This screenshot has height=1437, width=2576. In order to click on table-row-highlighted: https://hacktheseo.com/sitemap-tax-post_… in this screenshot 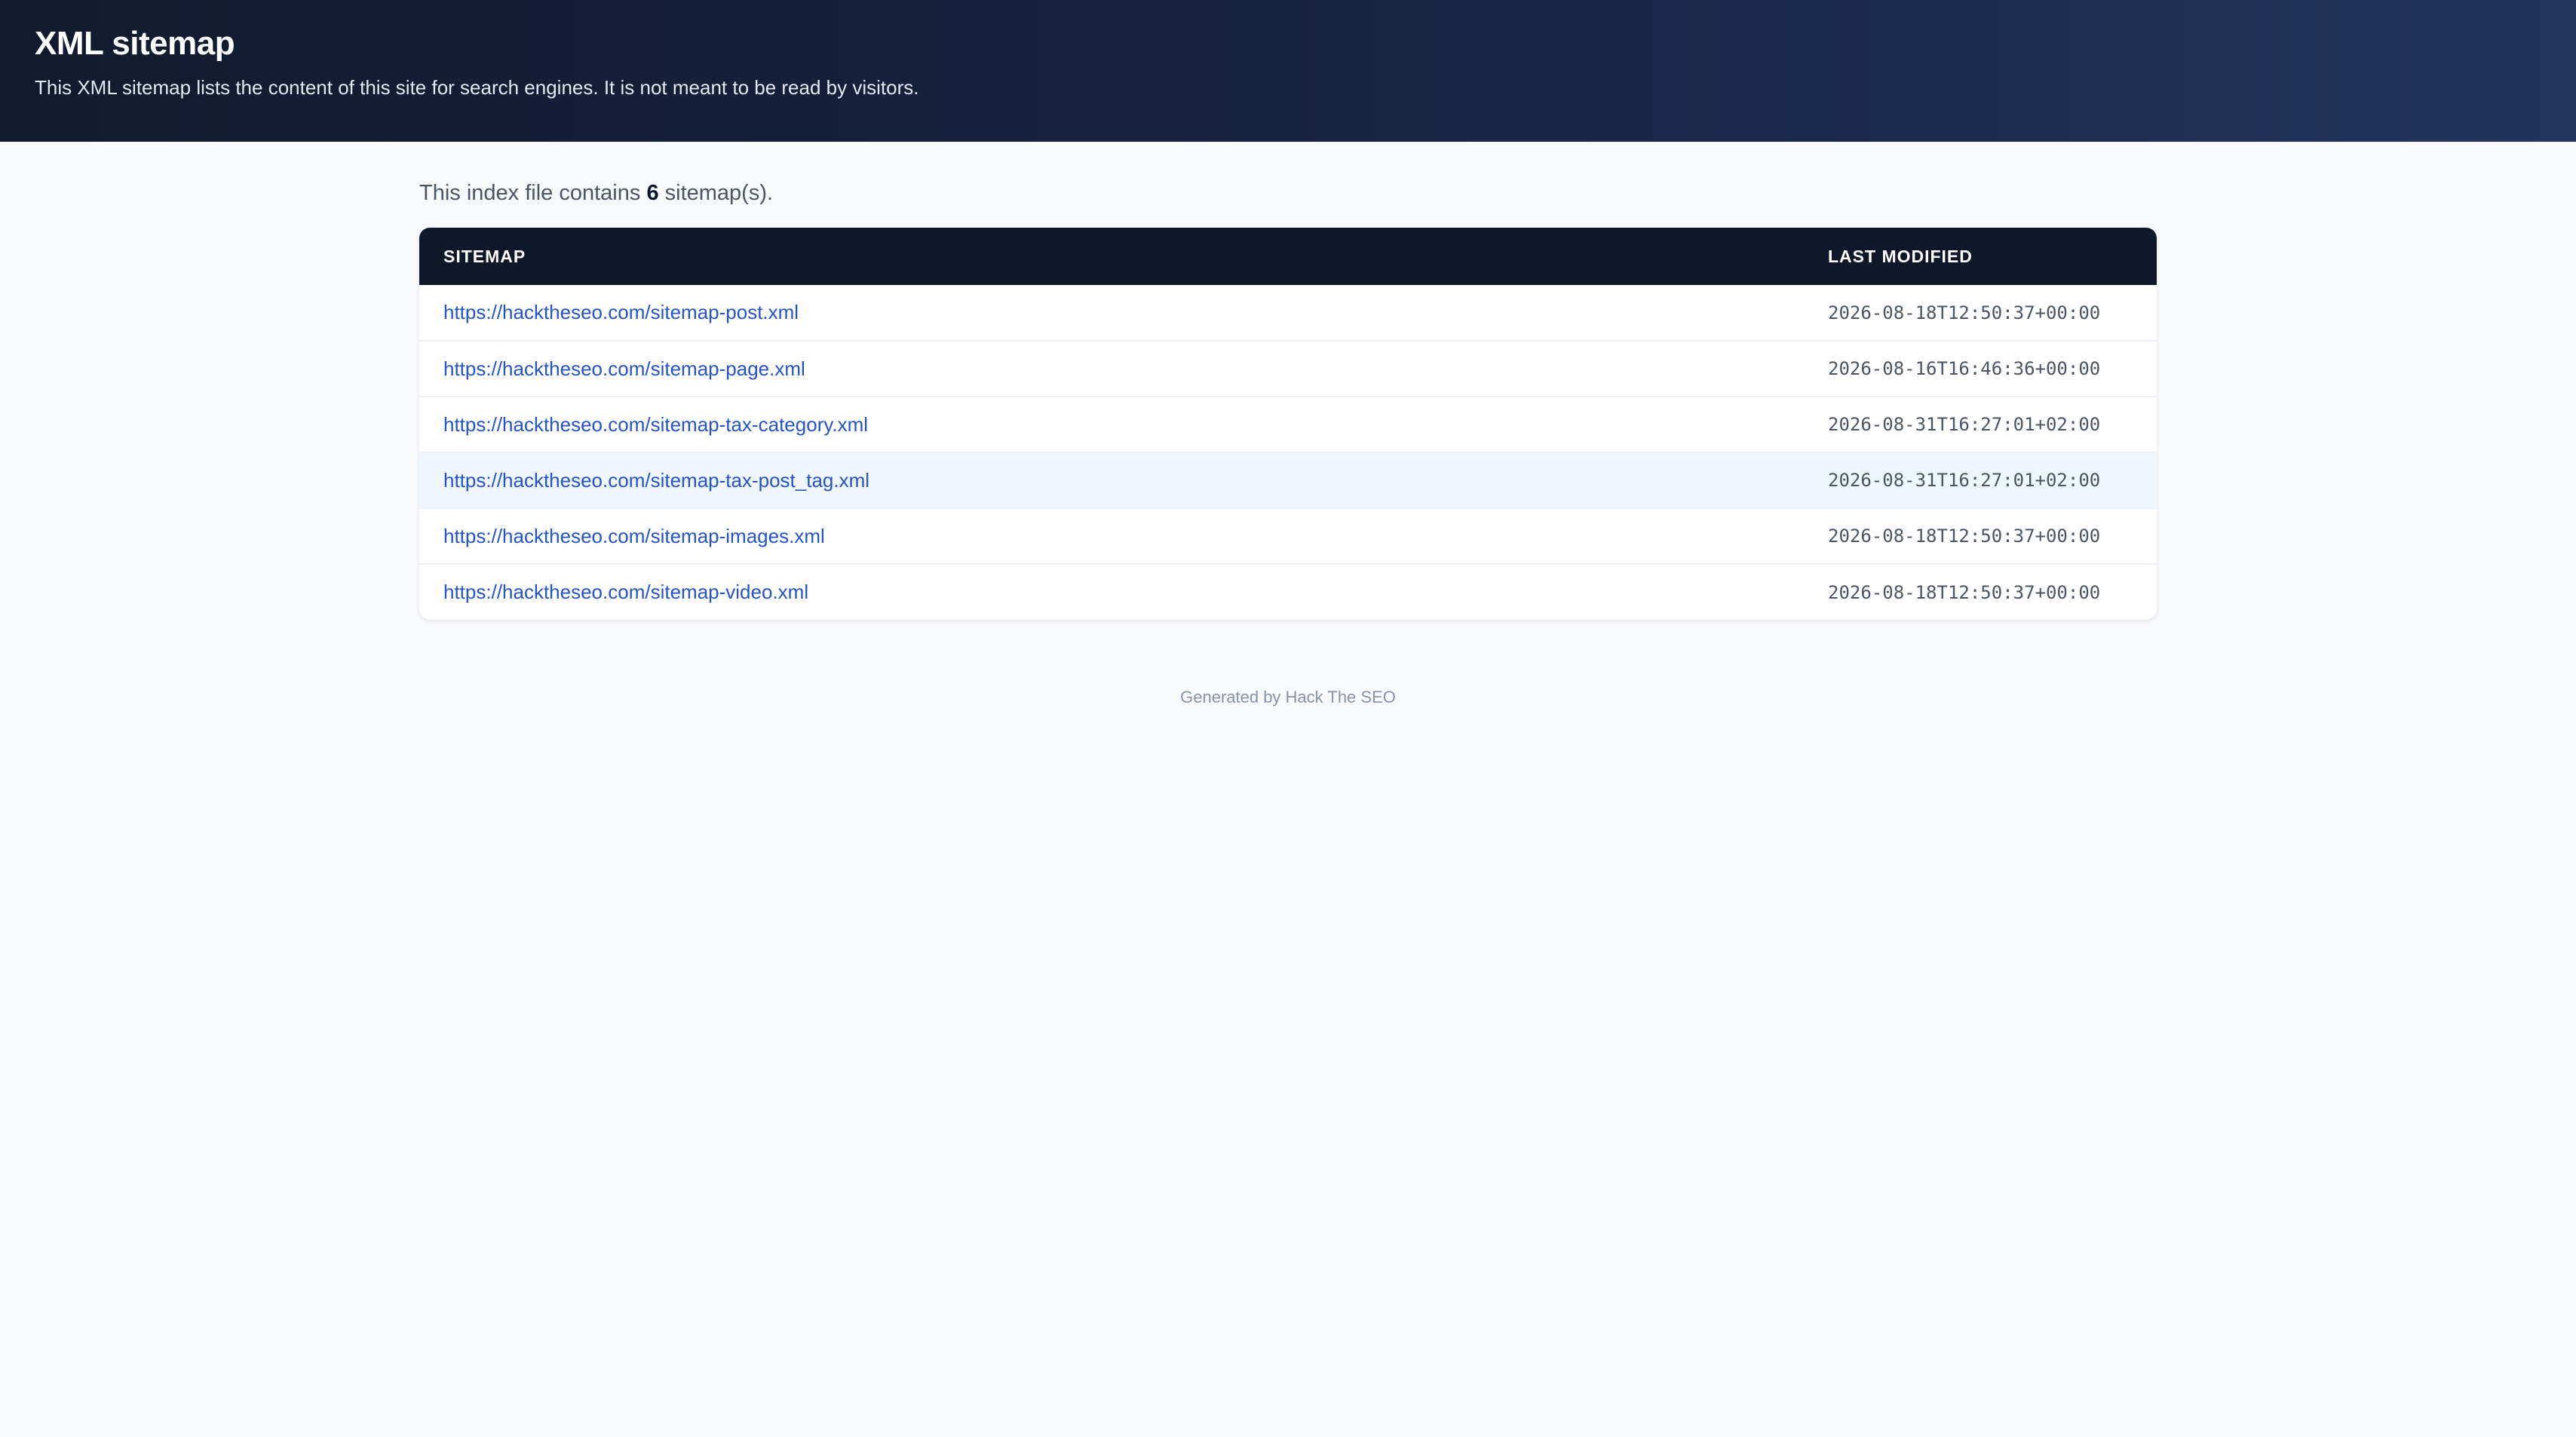, I will do `click(1288, 480)`.